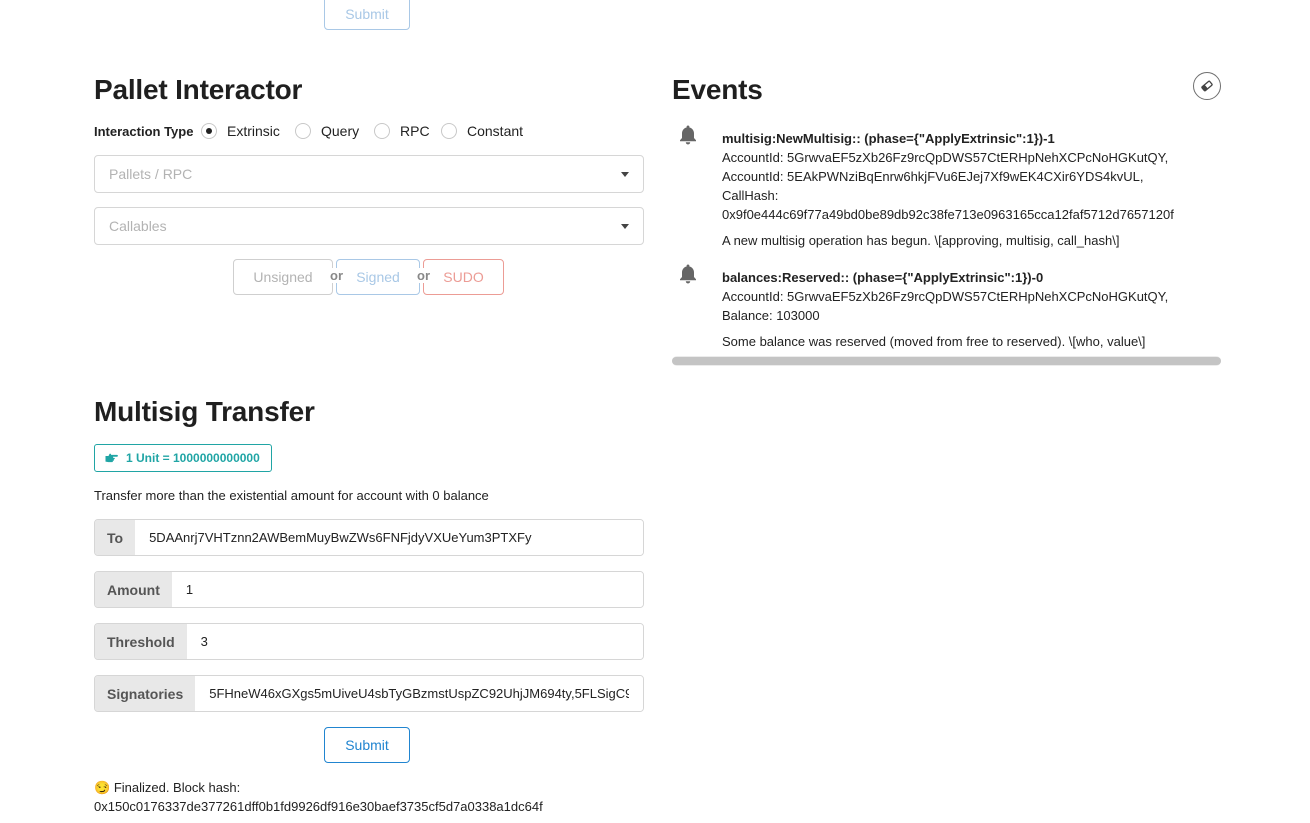 This screenshot has height=823, width=1310. I want to click on to-field: To, so click(369, 537).